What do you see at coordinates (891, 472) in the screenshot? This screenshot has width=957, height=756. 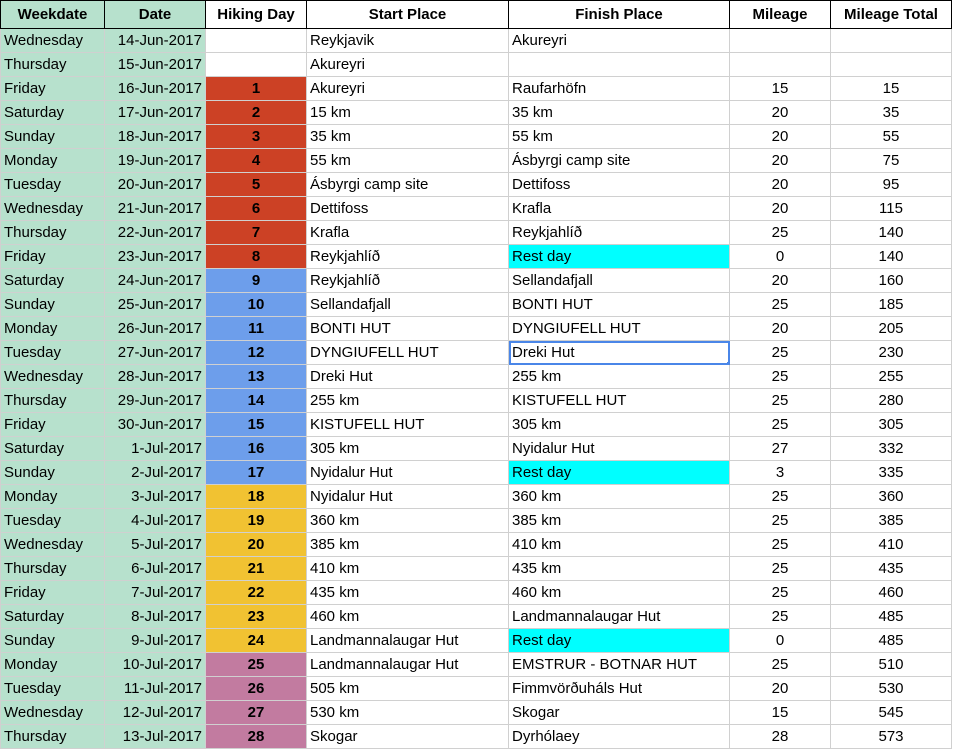 I see `mileage-total-cell: 335` at bounding box center [891, 472].